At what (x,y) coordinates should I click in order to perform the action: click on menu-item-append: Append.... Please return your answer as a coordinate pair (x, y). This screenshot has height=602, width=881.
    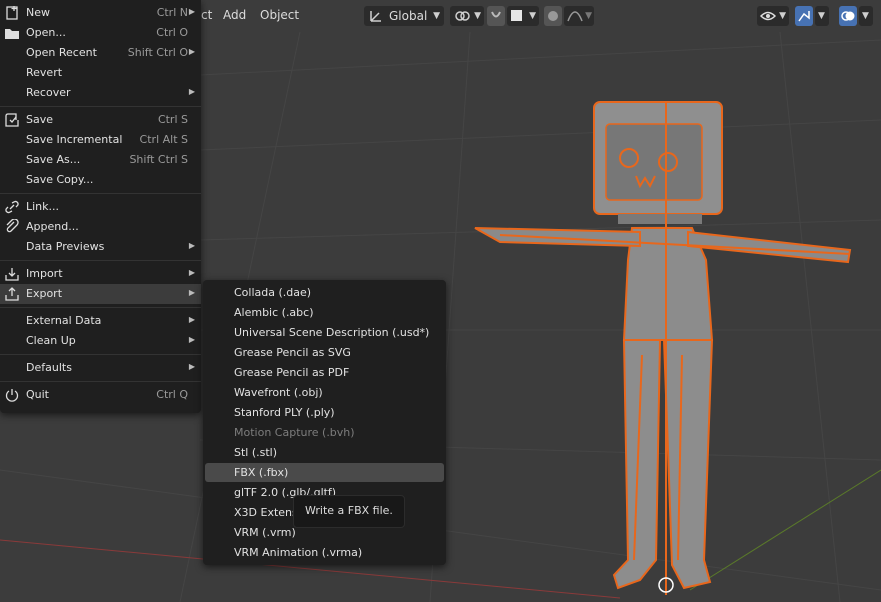
    Looking at the image, I should click on (100, 227).